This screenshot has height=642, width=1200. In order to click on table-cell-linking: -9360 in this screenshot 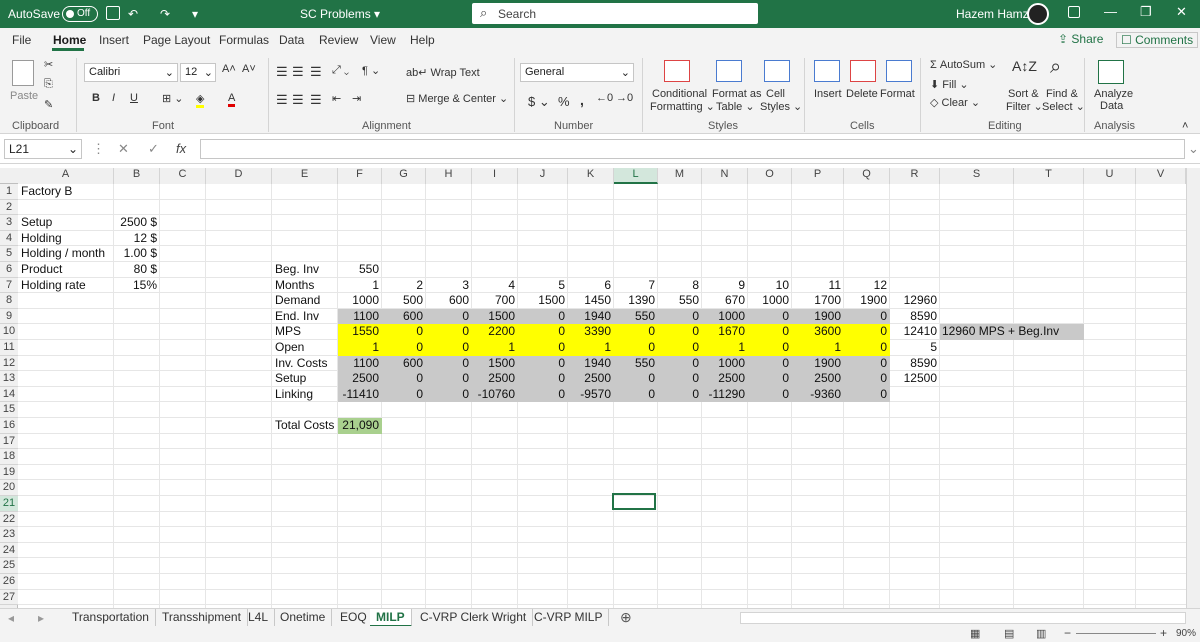, I will do `click(816, 394)`.